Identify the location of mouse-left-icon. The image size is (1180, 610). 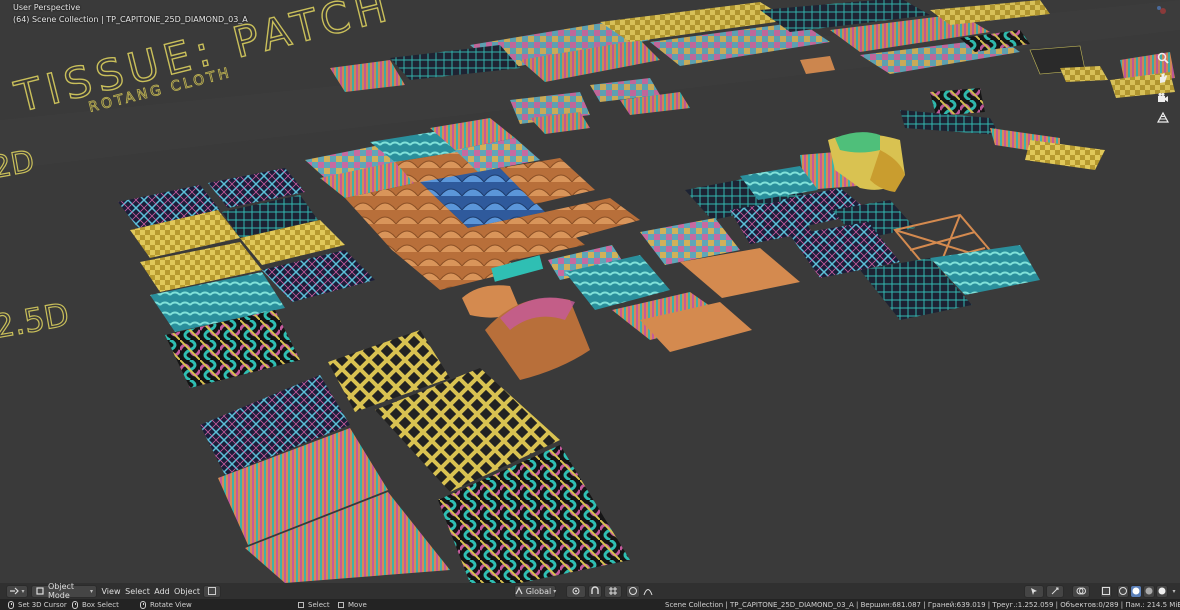
(11, 604).